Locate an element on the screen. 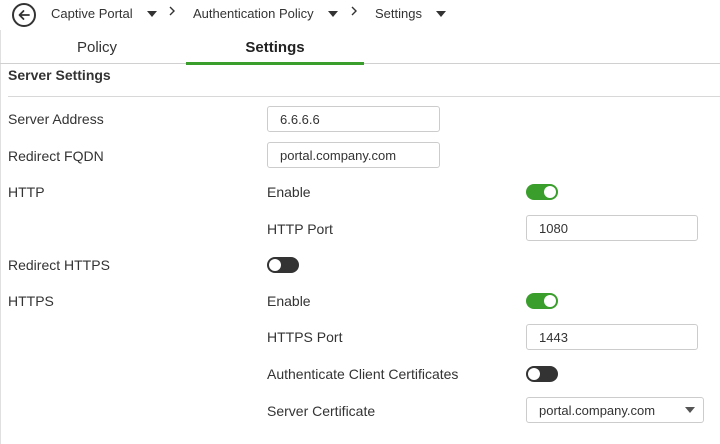 Image resolution: width=720 pixels, height=444 pixels. section-title: Server Settings is located at coordinates (59, 75).